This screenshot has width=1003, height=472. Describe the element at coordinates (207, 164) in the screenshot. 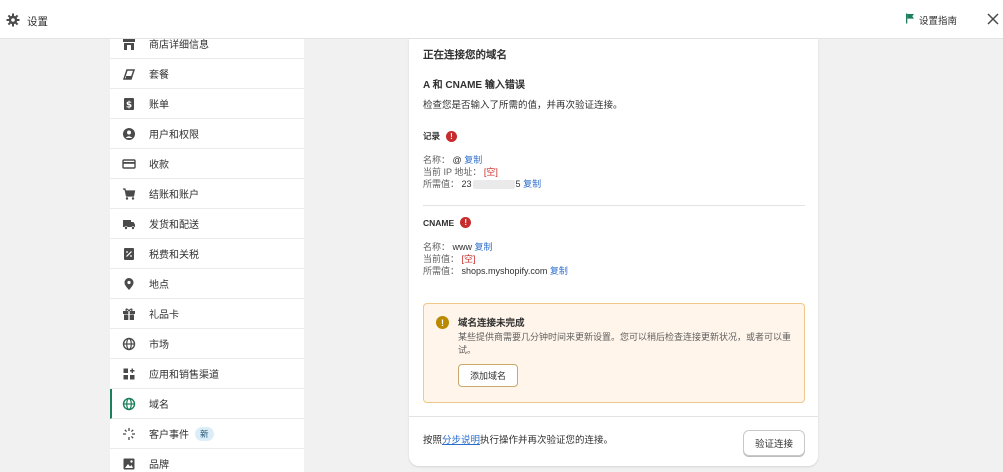

I see `sidebar-item-payments: 收款` at that location.